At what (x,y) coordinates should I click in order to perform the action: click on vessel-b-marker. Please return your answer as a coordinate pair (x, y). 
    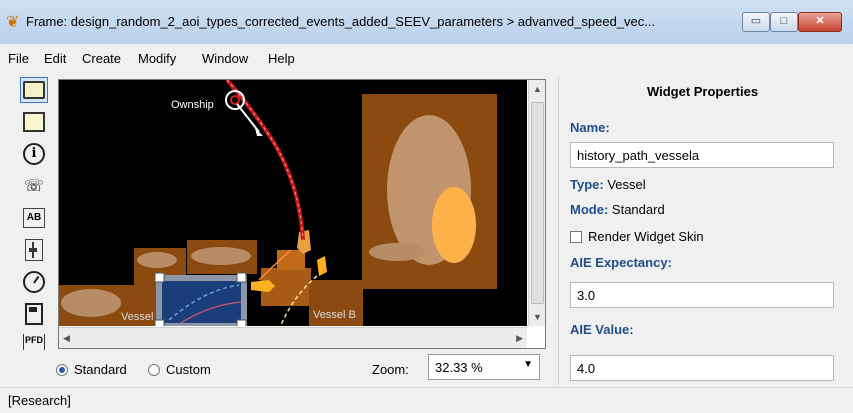
    Looking at the image, I should click on (322, 266).